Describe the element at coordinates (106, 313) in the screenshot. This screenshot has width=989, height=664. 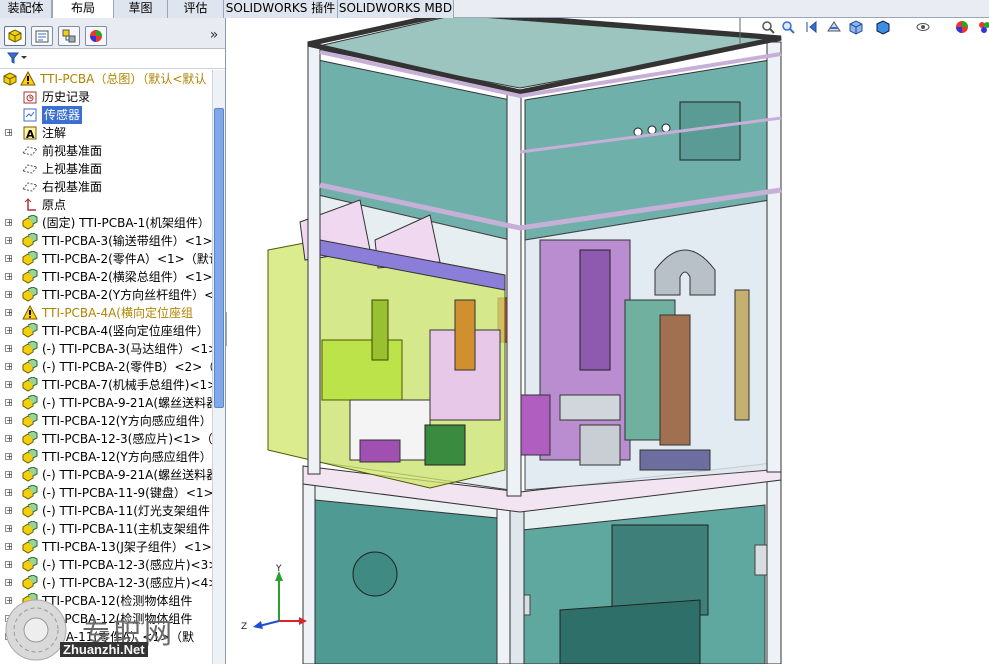
I see `tree-item: + TTI-PCBA-4A(横向定位座组` at that location.